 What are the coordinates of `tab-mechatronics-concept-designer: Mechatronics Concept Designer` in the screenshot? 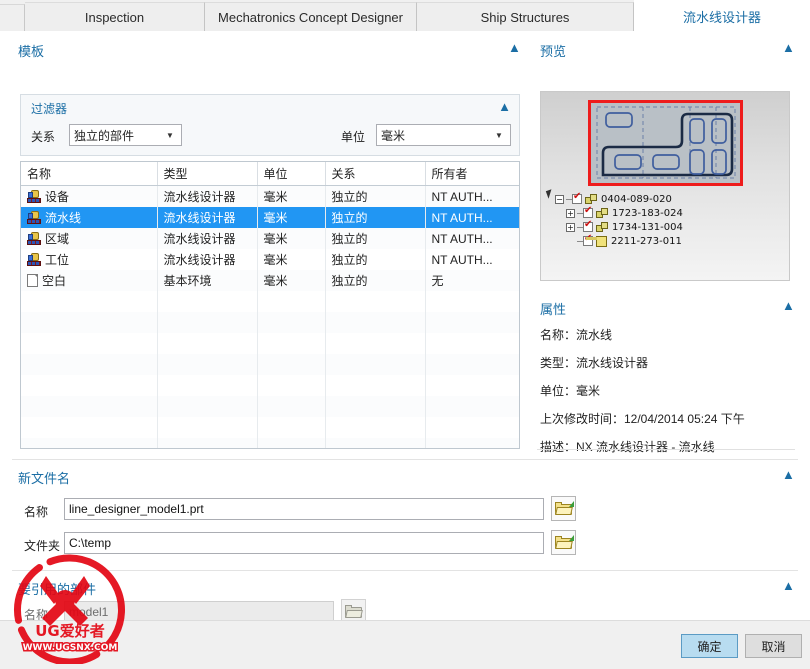 It's located at (311, 16).